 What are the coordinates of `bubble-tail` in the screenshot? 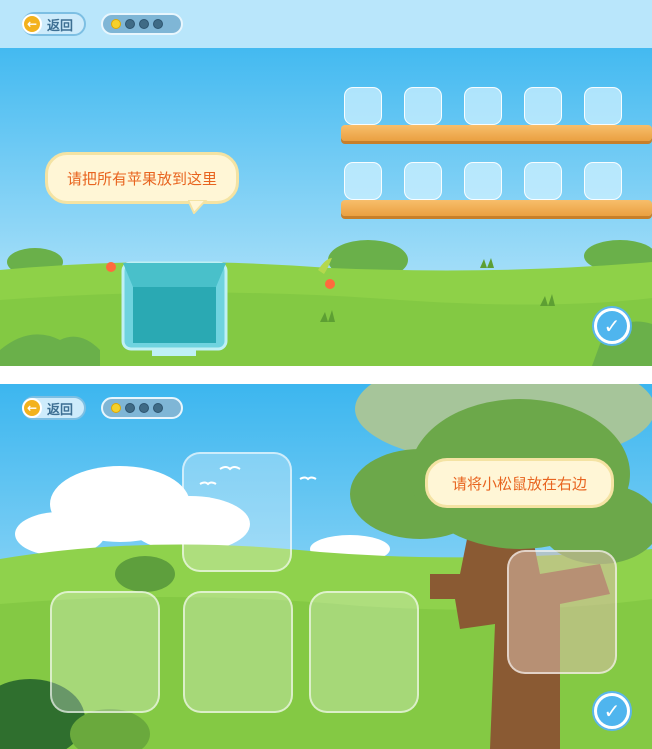 It's located at (198, 207).